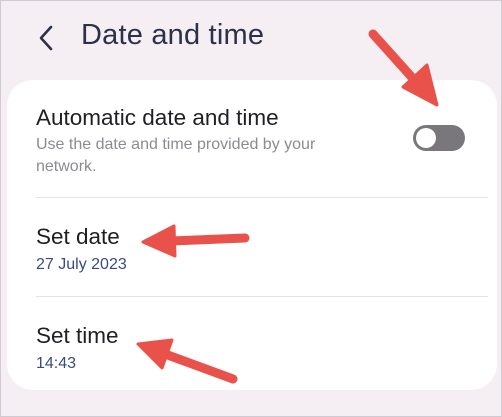 This screenshot has height=417, width=502. I want to click on toggle-thumb, so click(426, 138).